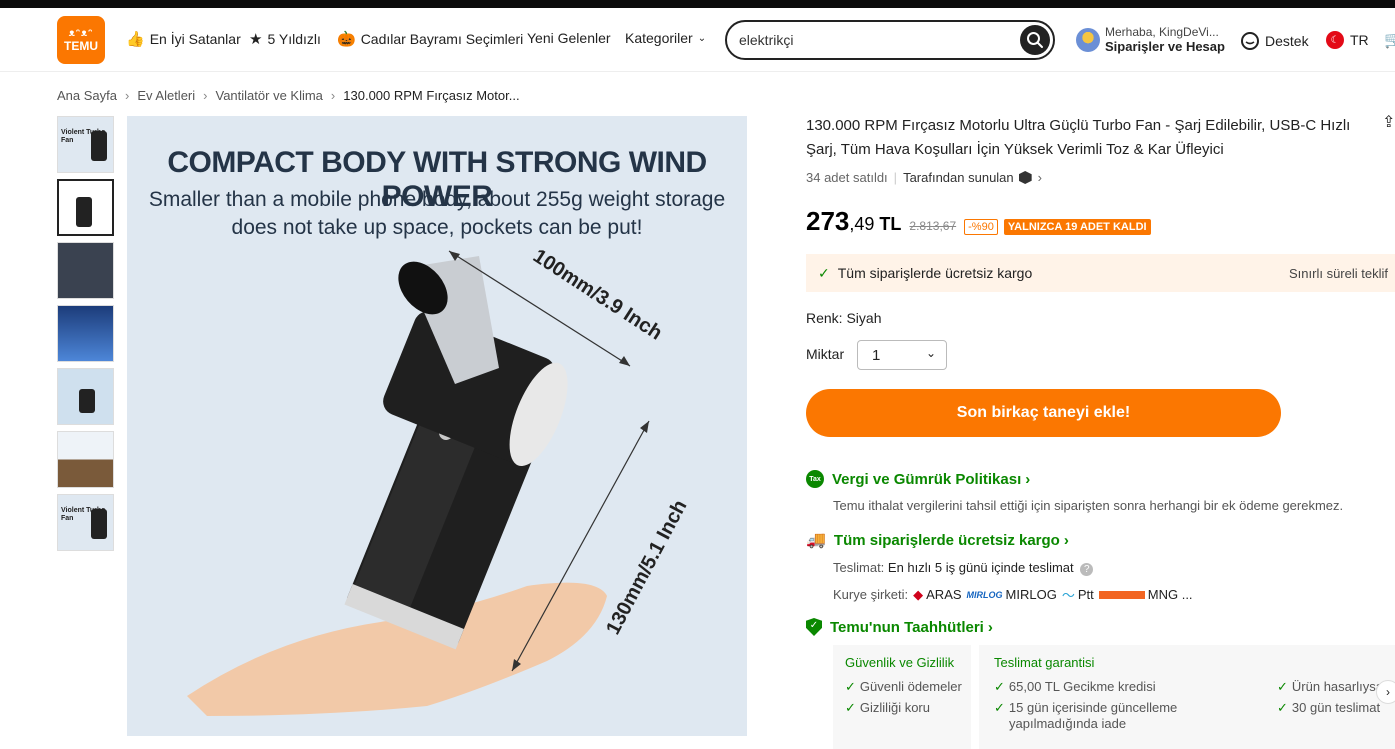 Image resolution: width=1395 pixels, height=749 pixels. I want to click on thumbs-up-icon: 👍, so click(135, 39).